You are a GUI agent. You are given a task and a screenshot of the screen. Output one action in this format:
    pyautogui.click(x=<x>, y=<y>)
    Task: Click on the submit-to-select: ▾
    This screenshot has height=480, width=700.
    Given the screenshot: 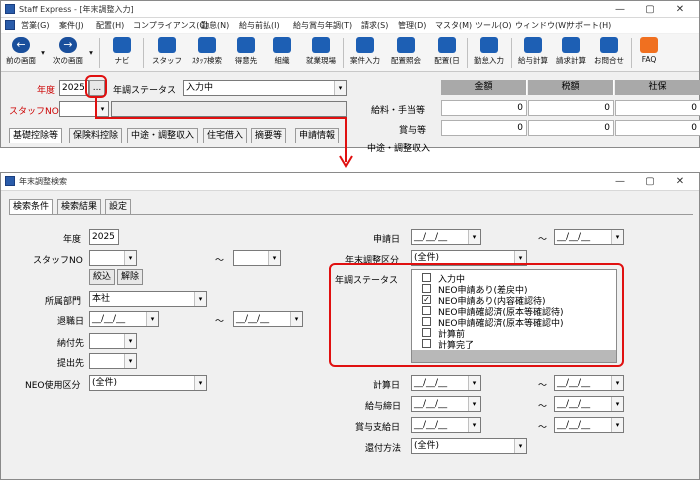 What is the action you would take?
    pyautogui.click(x=113, y=361)
    